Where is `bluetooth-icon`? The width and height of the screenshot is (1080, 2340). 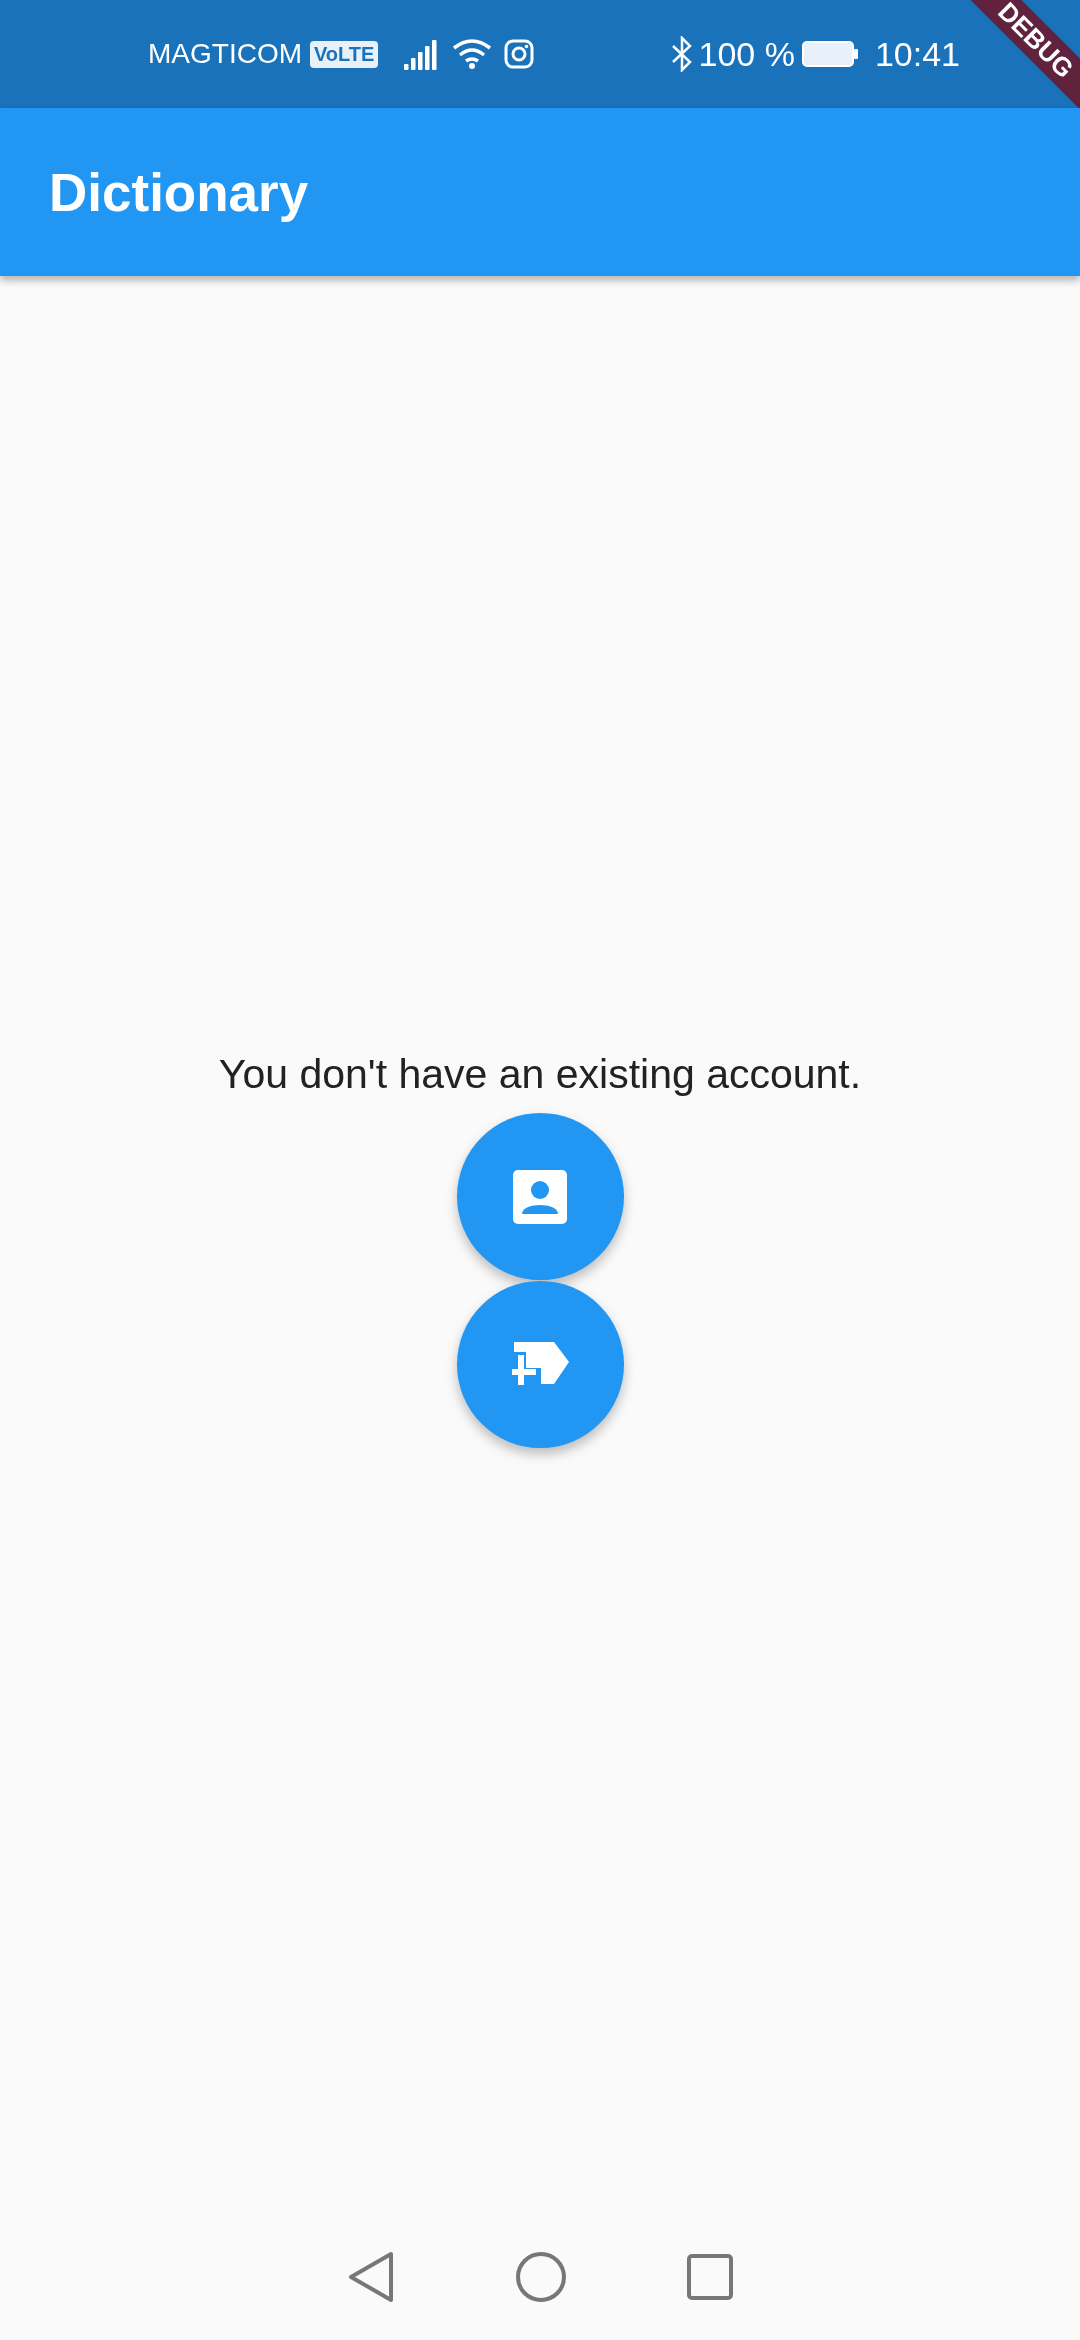 bluetooth-icon is located at coordinates (681, 54).